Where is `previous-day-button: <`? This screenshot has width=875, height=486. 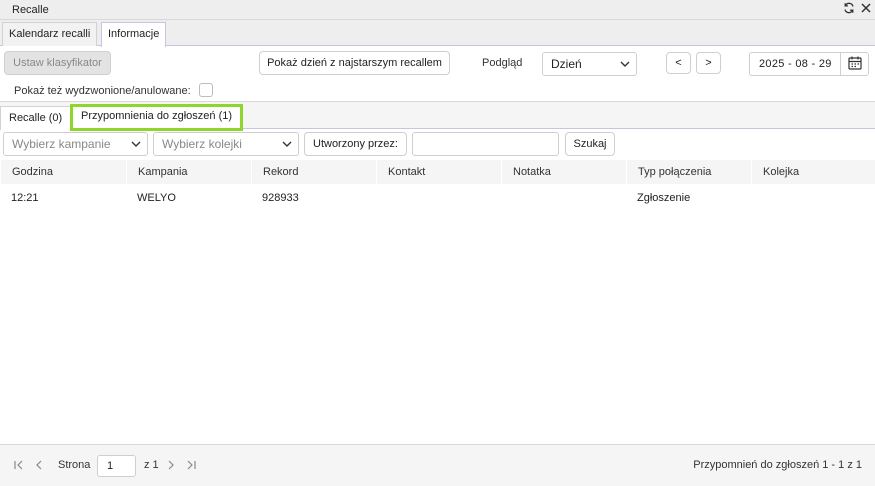
previous-day-button: < is located at coordinates (678, 63).